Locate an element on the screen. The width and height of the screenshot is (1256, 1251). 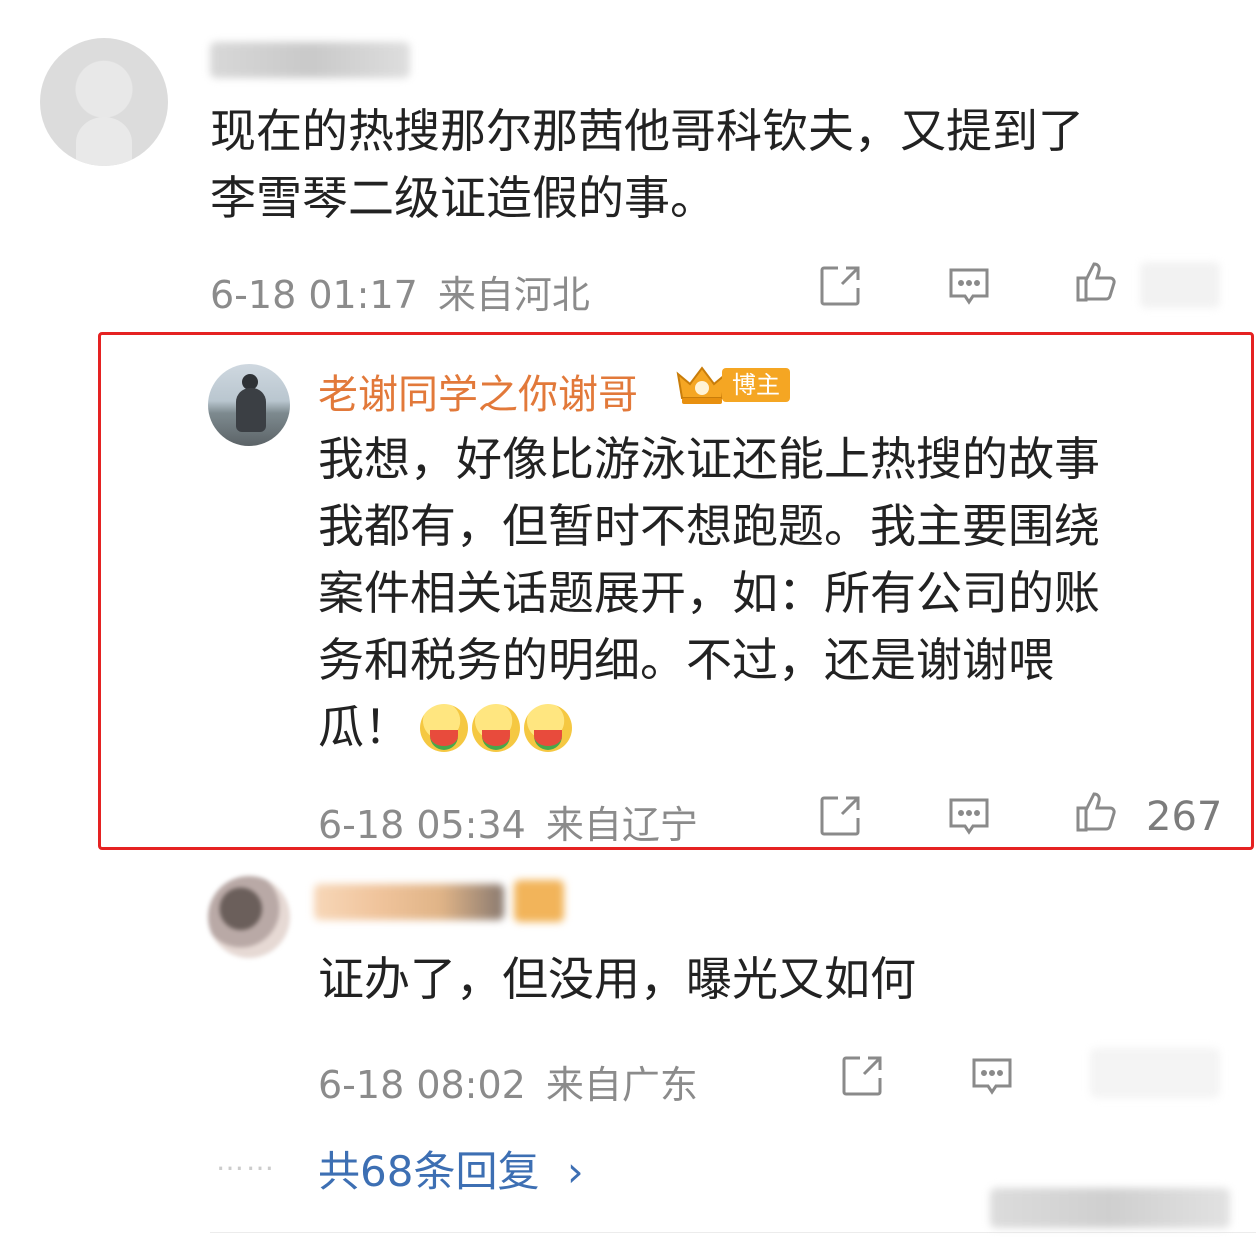
avatar-figure-body is located at coordinates (251, 410).